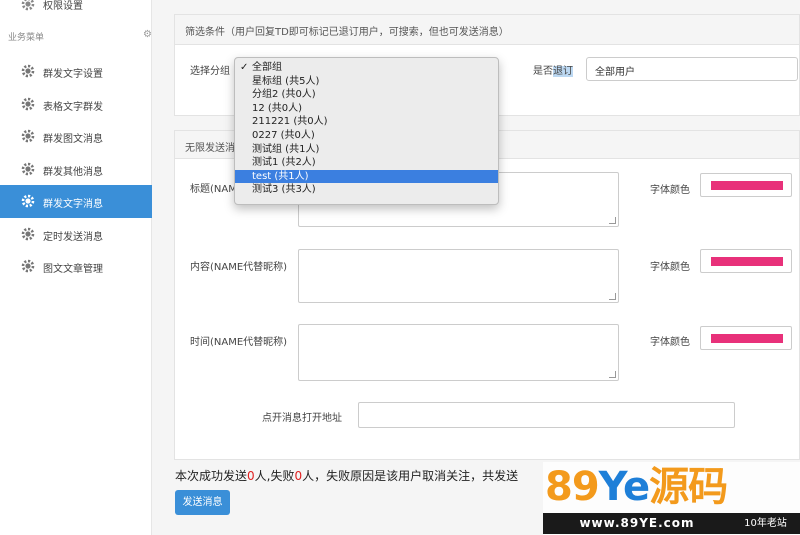 The width and height of the screenshot is (800, 535). What do you see at coordinates (76, 37) in the screenshot?
I see `sidebar-section-business: 业务菜单 ⚙` at bounding box center [76, 37].